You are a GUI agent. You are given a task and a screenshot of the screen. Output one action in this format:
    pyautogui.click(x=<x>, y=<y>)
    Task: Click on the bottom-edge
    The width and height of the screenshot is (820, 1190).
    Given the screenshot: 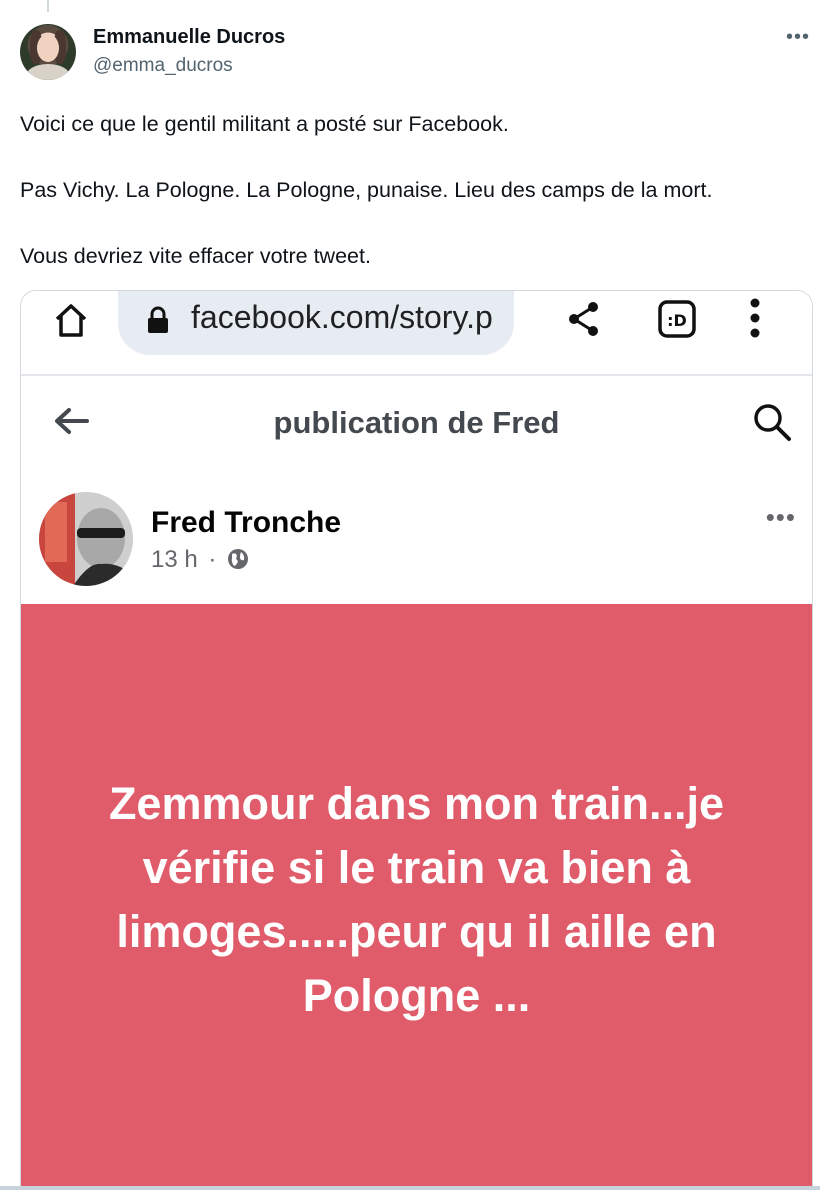 What is the action you would take?
    pyautogui.click(x=410, y=1188)
    